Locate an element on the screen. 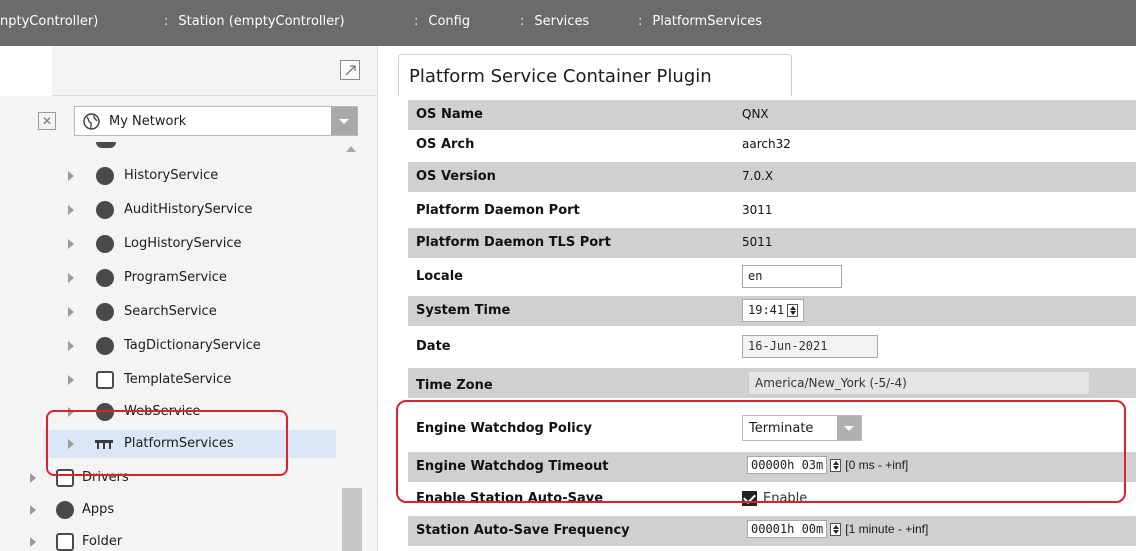  expand-icon is located at coordinates (350, 70).